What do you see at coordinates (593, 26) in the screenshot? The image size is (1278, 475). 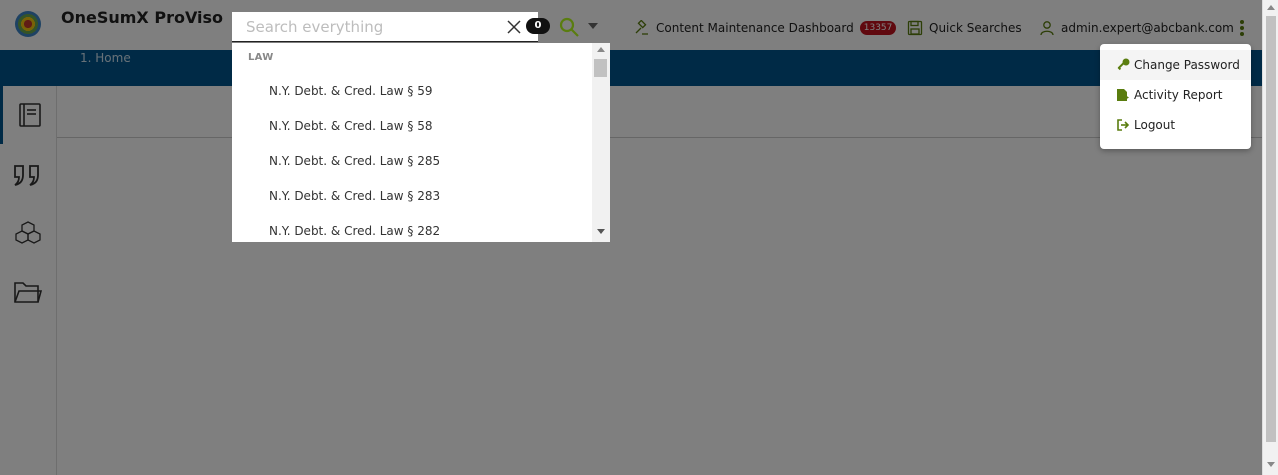 I see `chevron-down-icon` at bounding box center [593, 26].